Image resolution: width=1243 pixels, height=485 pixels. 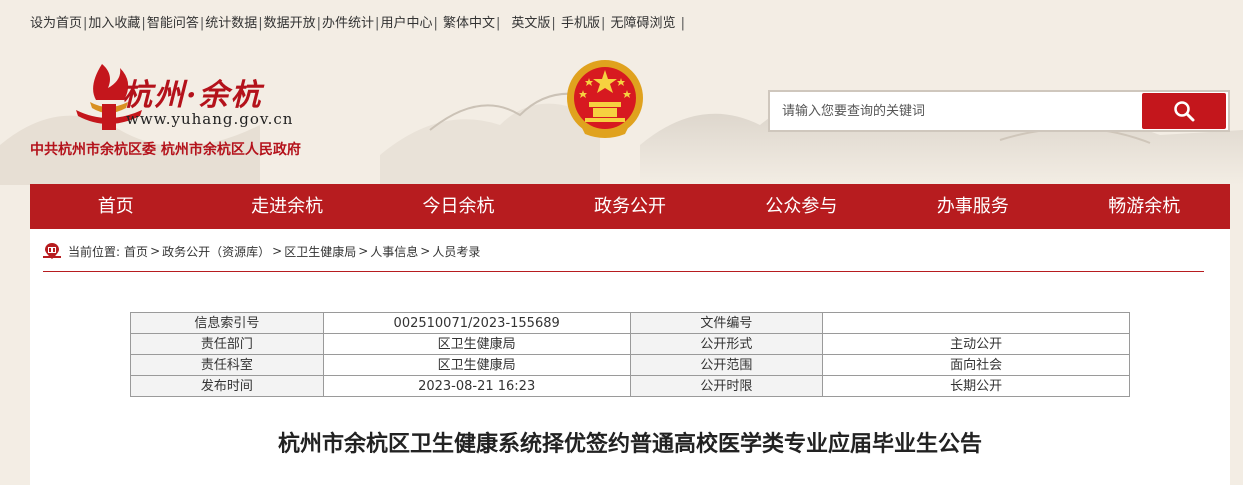 What do you see at coordinates (227, 323) in the screenshot?
I see `table-cell: 信息索引号` at bounding box center [227, 323].